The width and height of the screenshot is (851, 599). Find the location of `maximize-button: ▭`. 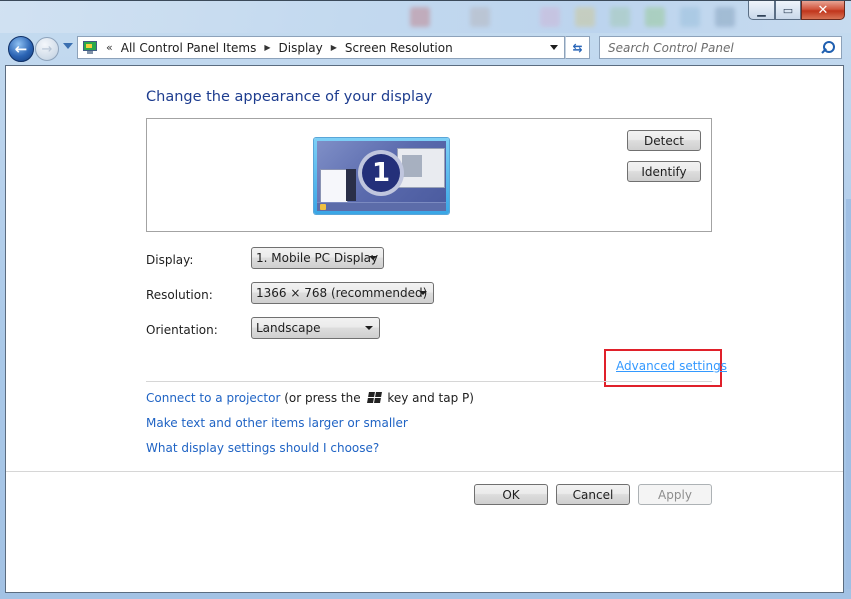

maximize-button: ▭ is located at coordinates (788, 10).